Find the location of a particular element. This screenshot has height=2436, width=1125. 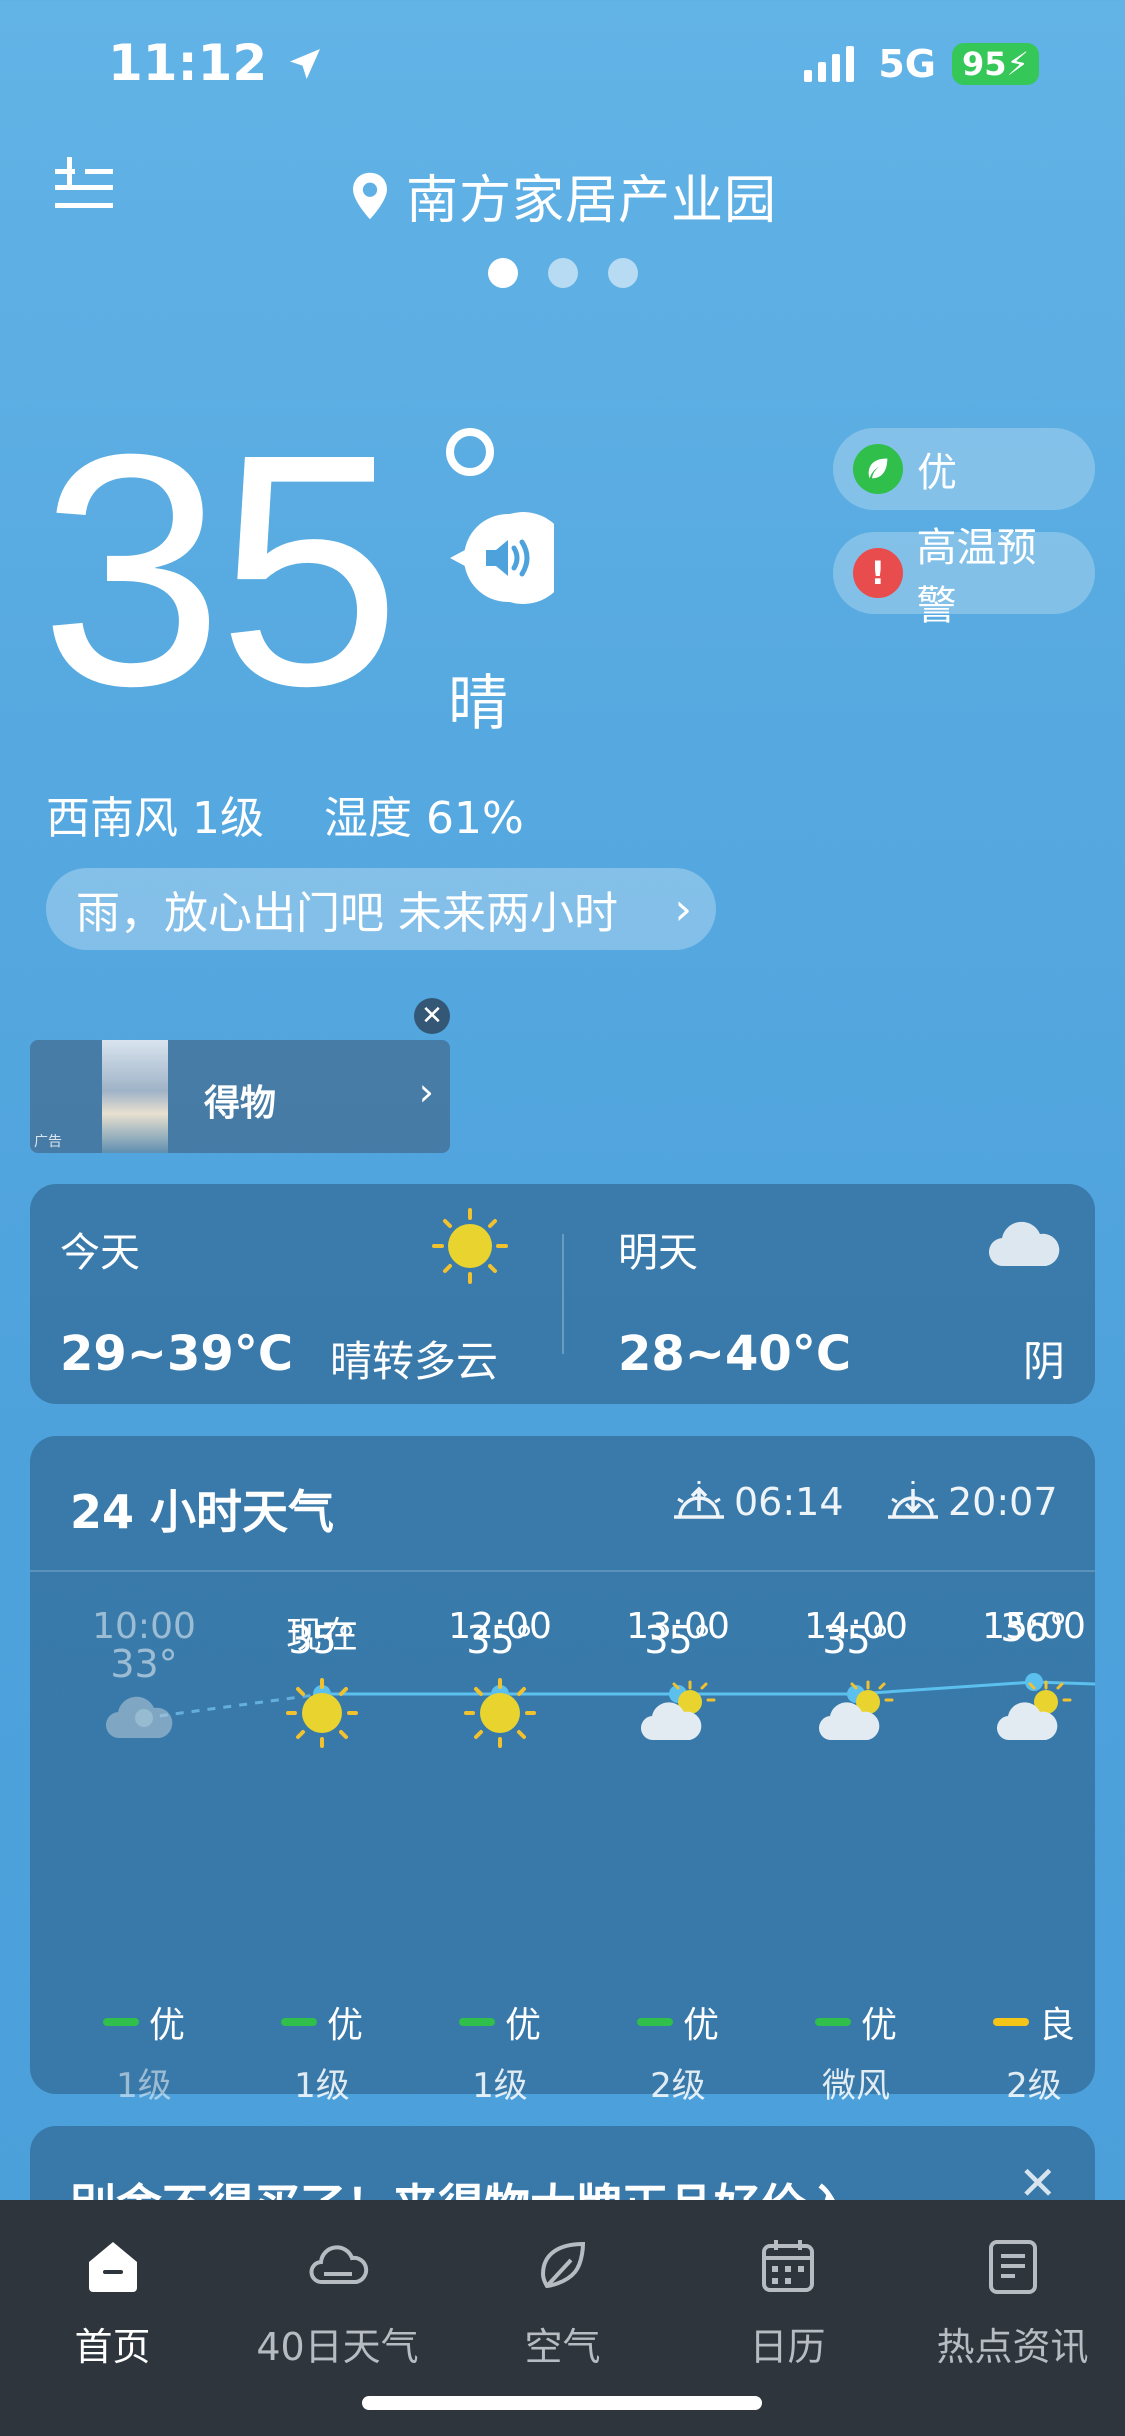

hourly-item: 13:00 35° 优 2级 is located at coordinates (678, 1856).